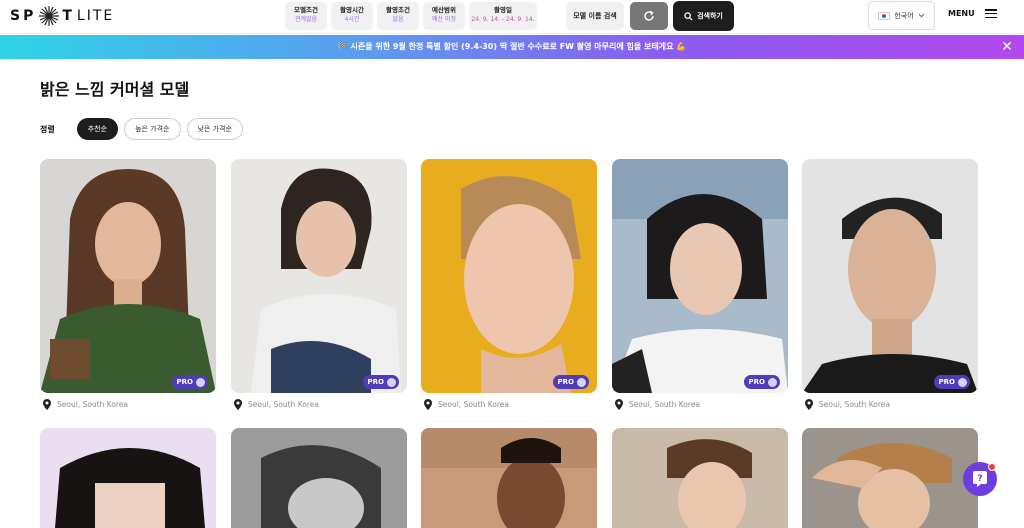 The height and width of the screenshot is (528, 1024). What do you see at coordinates (710, 16) in the screenshot?
I see `search-button-label: 검색하기` at bounding box center [710, 16].